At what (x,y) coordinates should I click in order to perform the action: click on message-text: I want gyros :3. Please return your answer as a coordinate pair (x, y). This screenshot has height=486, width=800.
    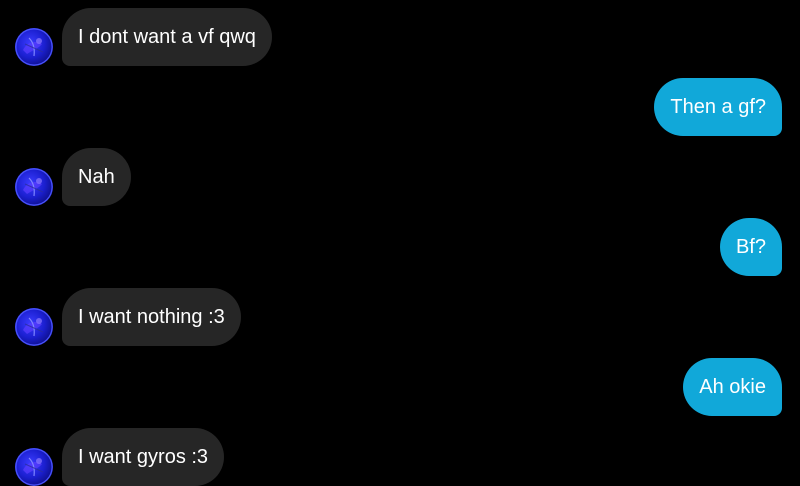
    Looking at the image, I should click on (143, 457).